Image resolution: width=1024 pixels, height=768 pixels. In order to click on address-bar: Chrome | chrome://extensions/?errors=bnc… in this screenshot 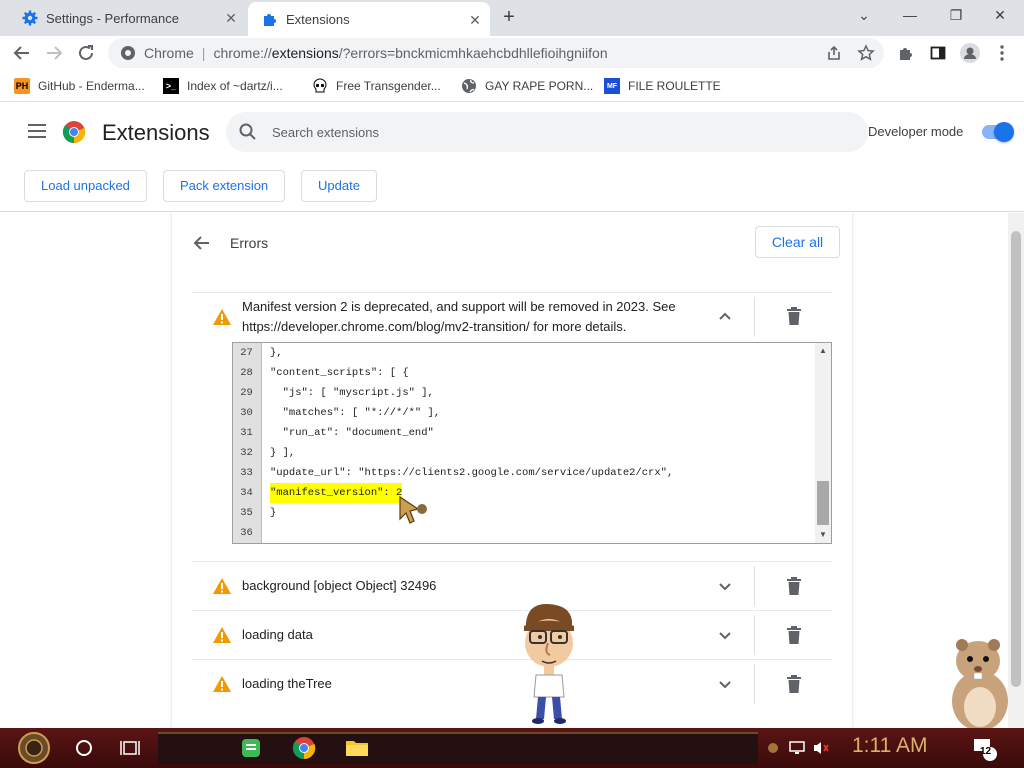, I will do `click(496, 53)`.